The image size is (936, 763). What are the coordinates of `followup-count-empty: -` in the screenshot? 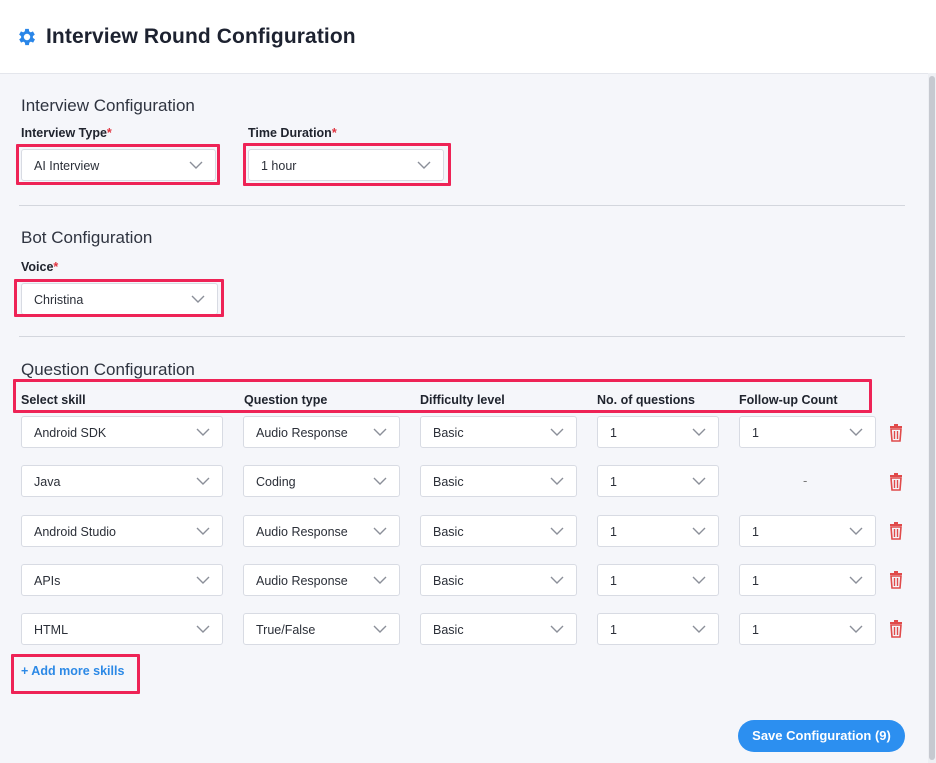 It's located at (805, 480).